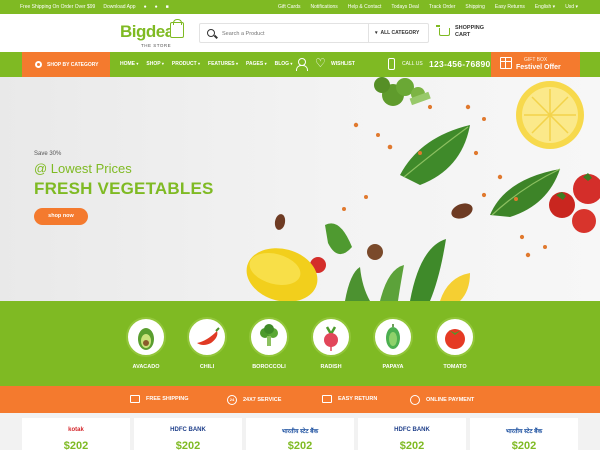  I want to click on link-easy-returns: Easy Returns, so click(510, 7).